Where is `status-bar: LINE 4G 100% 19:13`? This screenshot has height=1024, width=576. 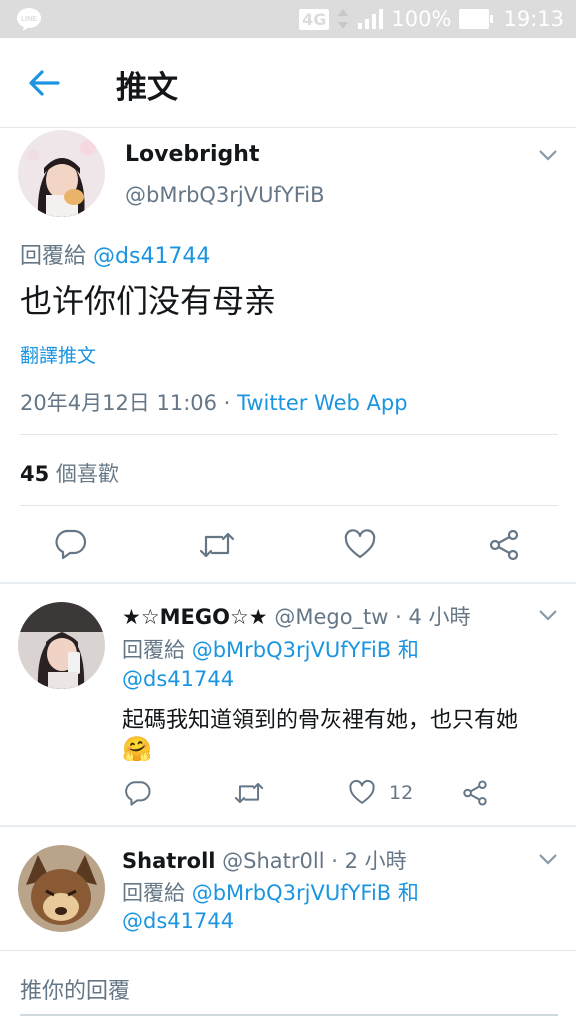 status-bar: LINE 4G 100% 19:13 is located at coordinates (288, 19).